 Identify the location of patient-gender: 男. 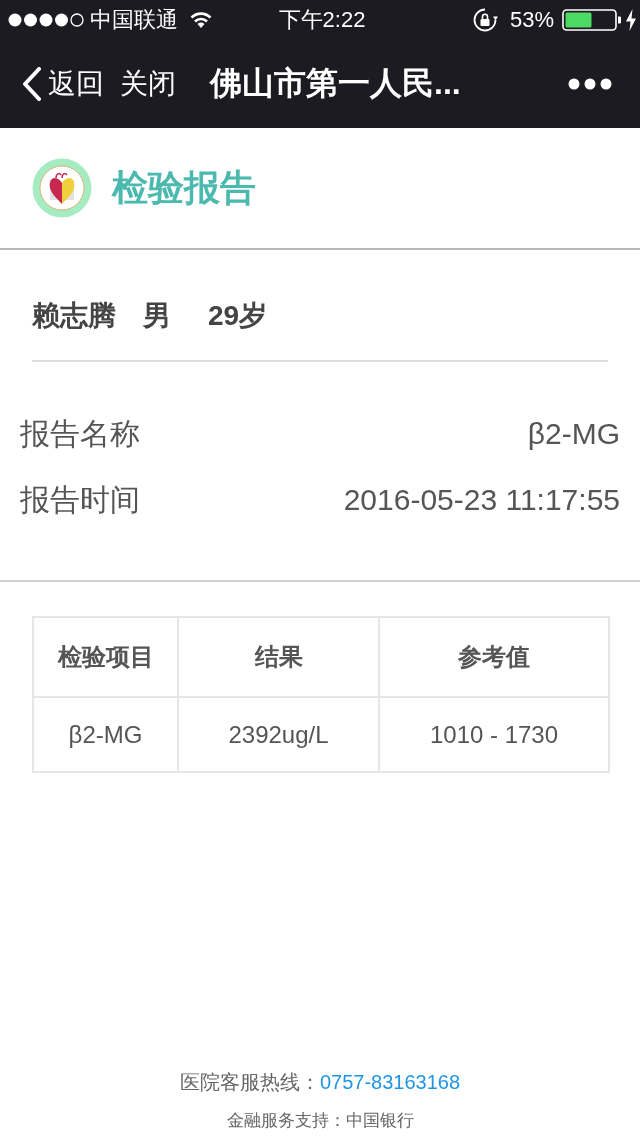
(157, 316).